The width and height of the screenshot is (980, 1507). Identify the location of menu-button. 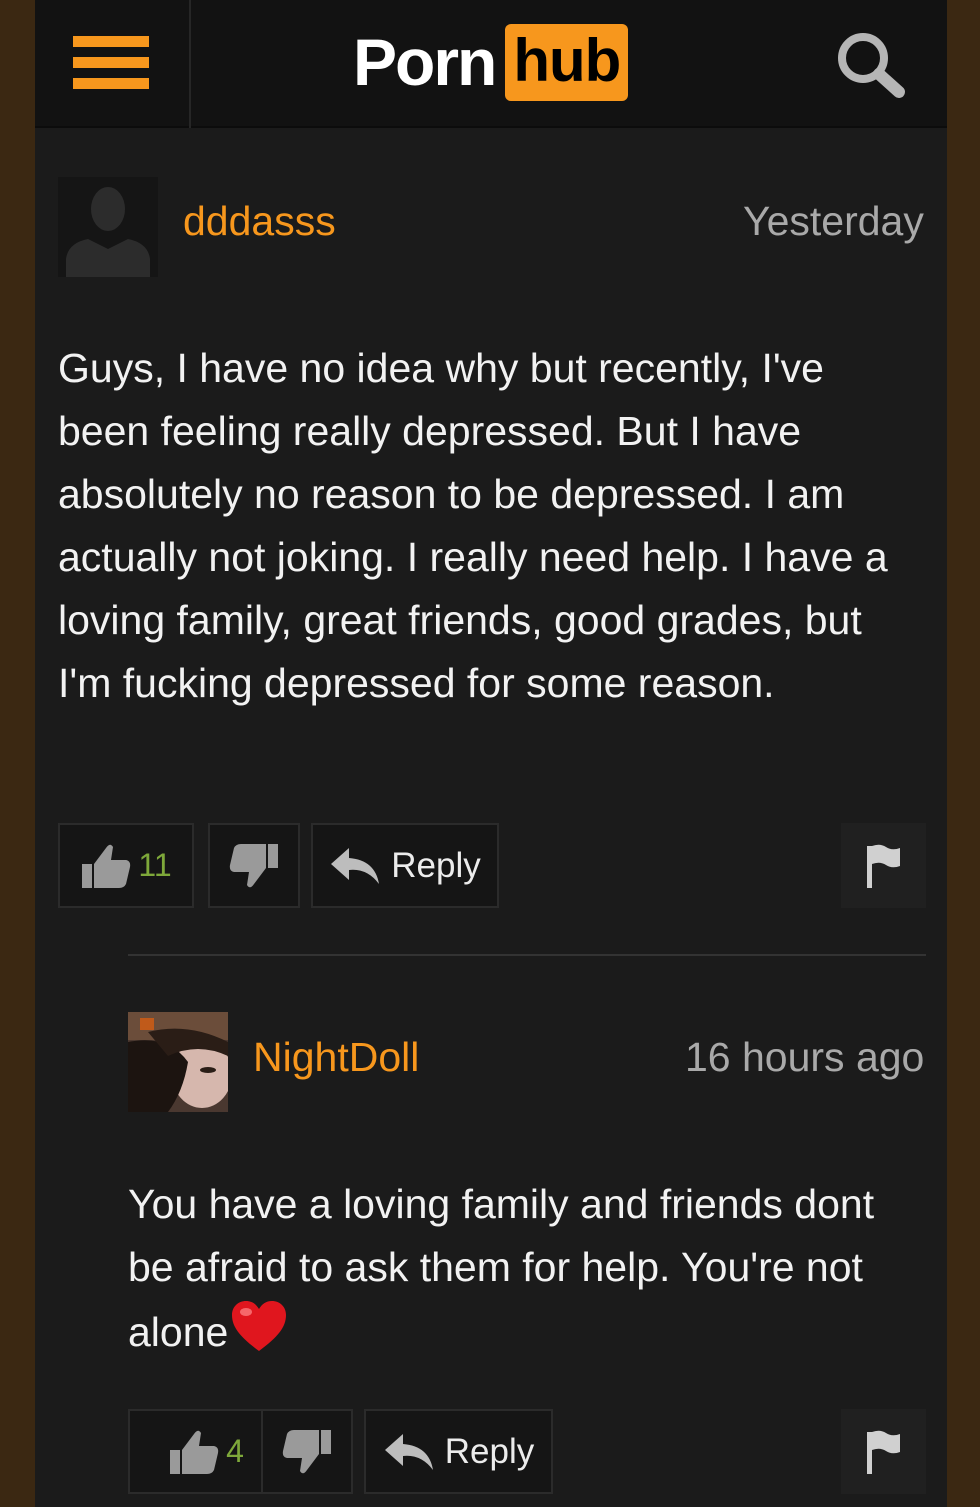
(113, 64).